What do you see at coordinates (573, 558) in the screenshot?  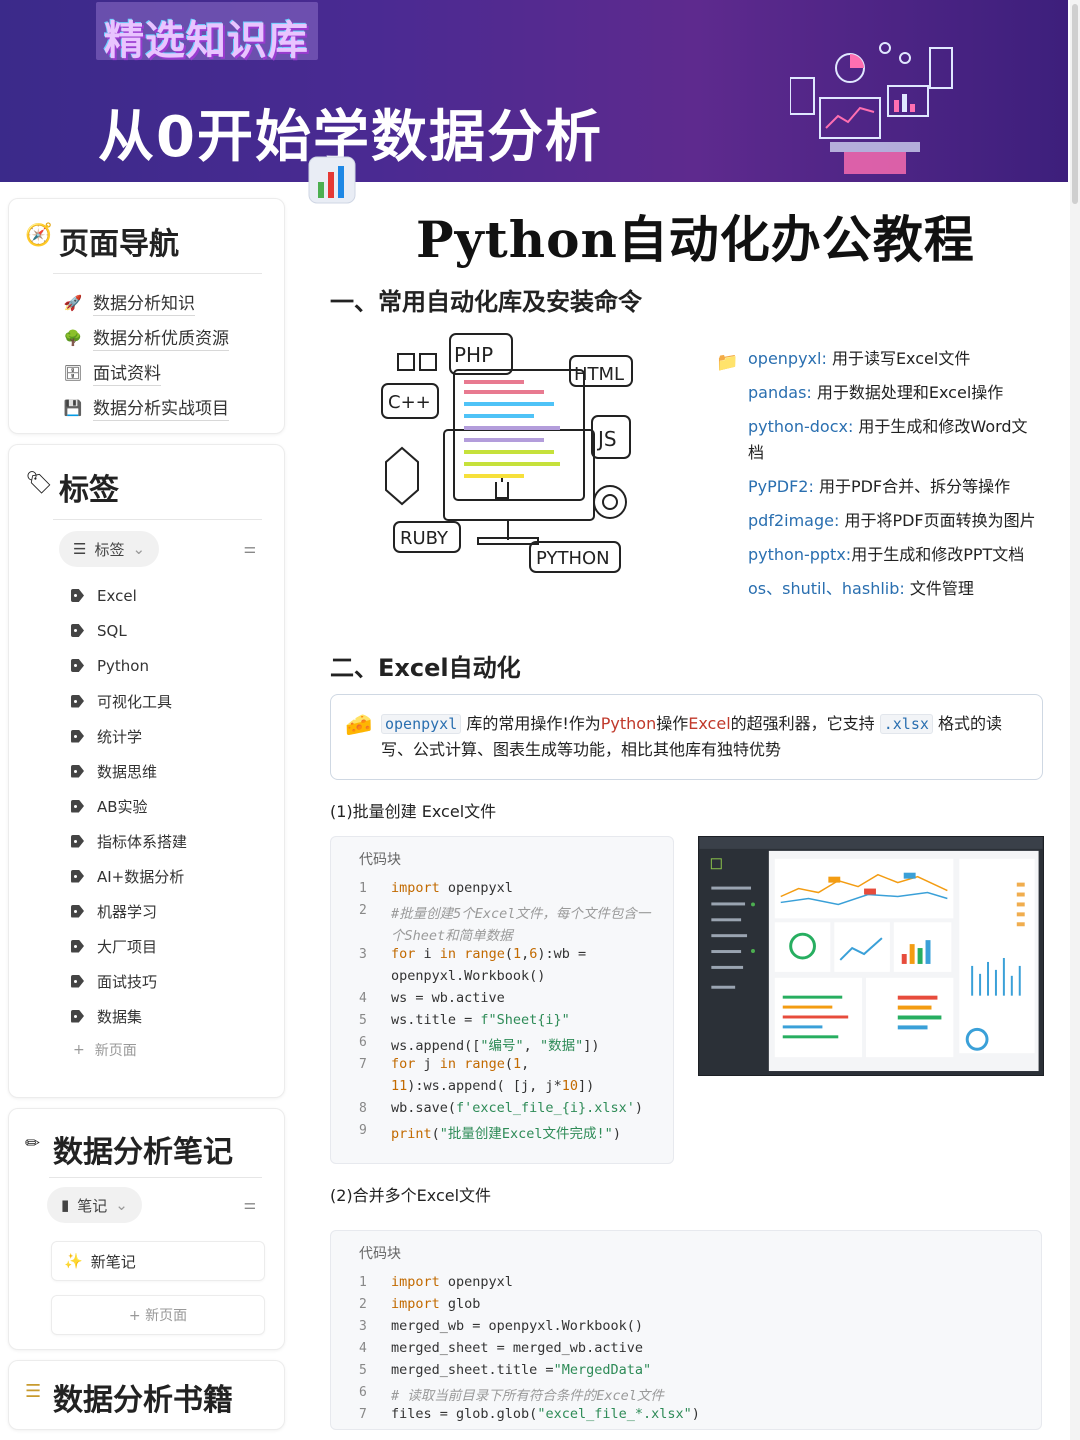 I see `label-python: PYTHON` at bounding box center [573, 558].